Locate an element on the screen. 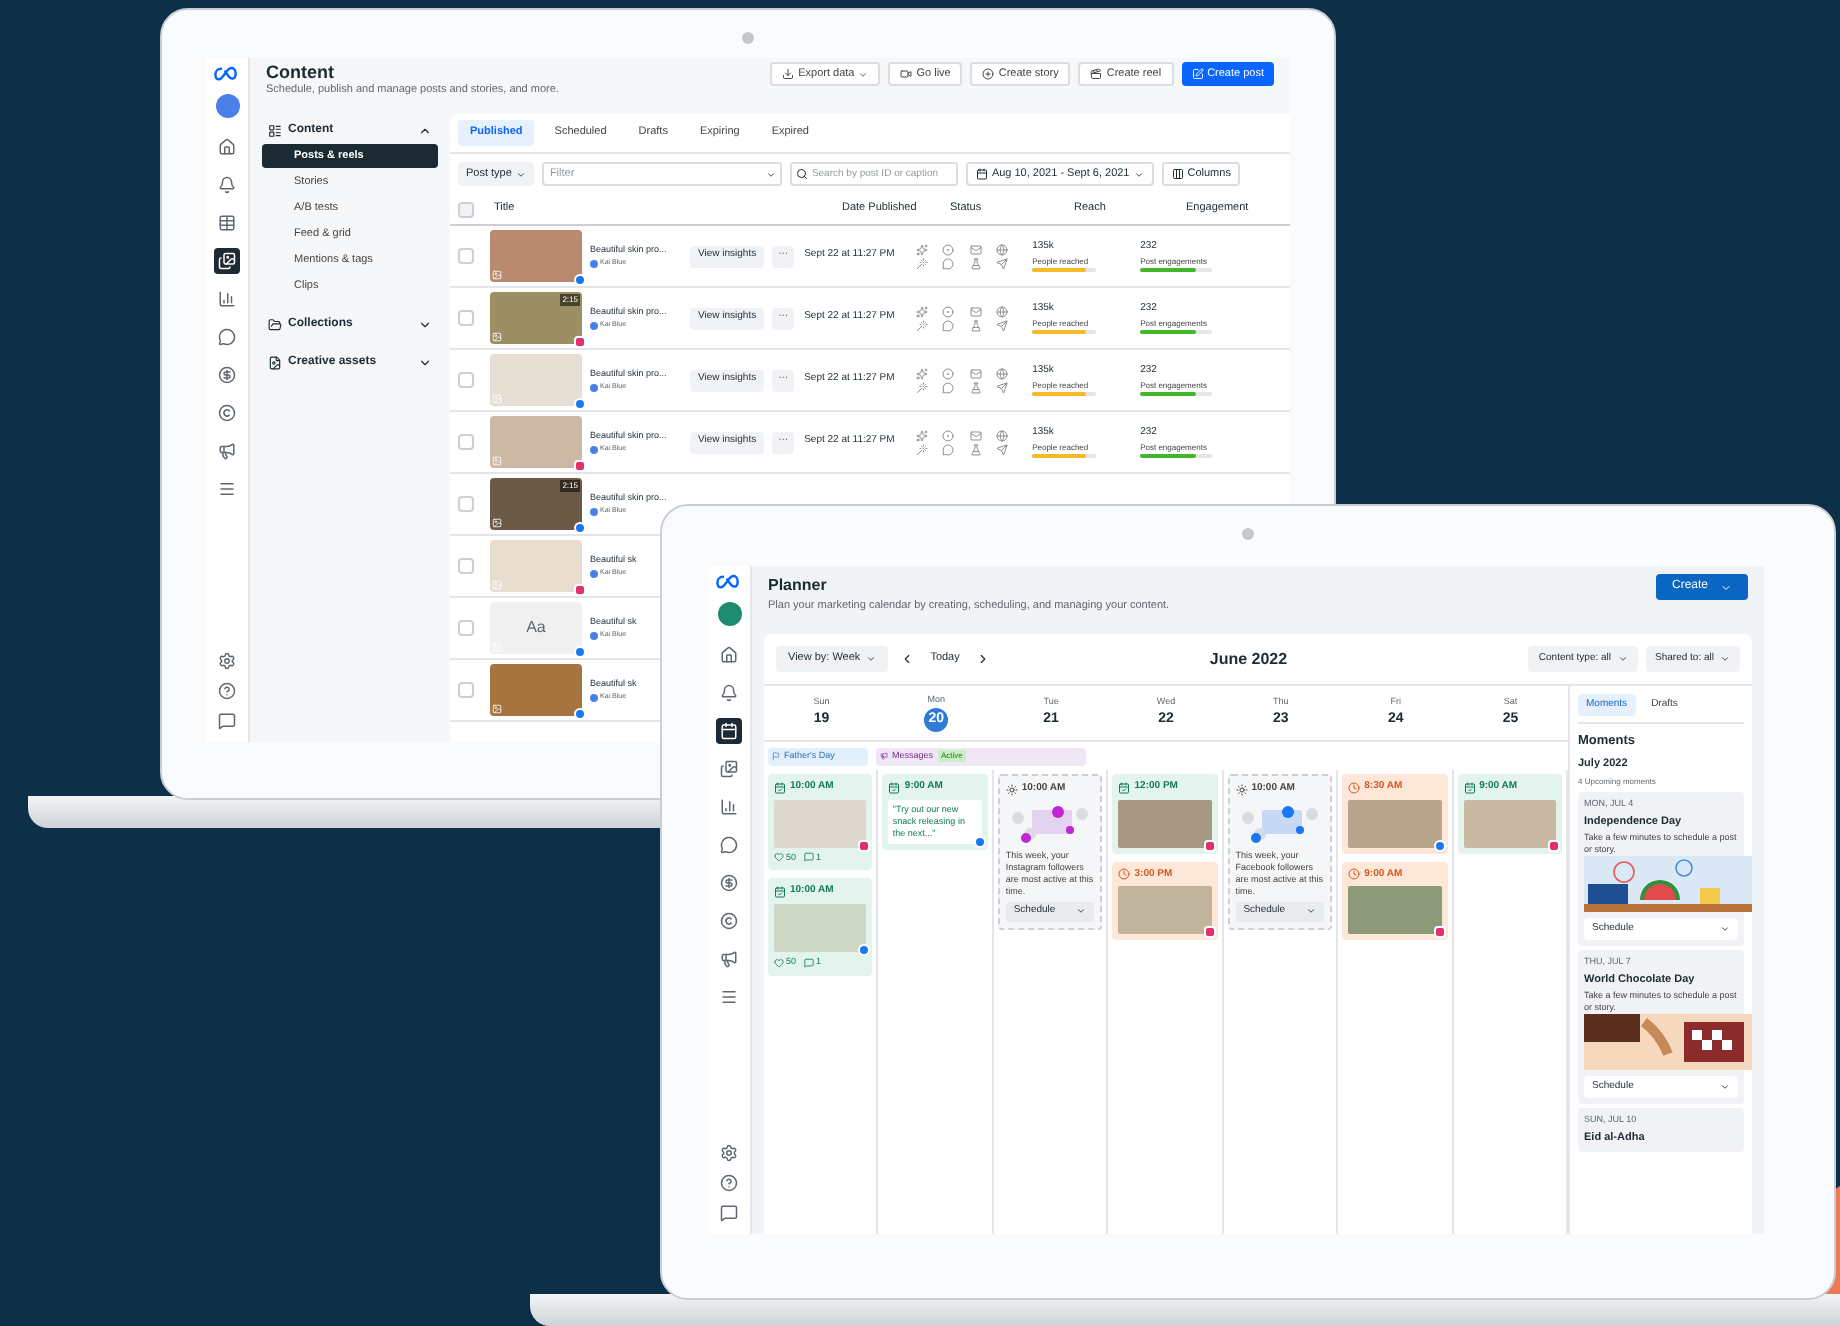 Image resolution: width=1840 pixels, height=1326 pixels. previous-icon is located at coordinates (907, 659).